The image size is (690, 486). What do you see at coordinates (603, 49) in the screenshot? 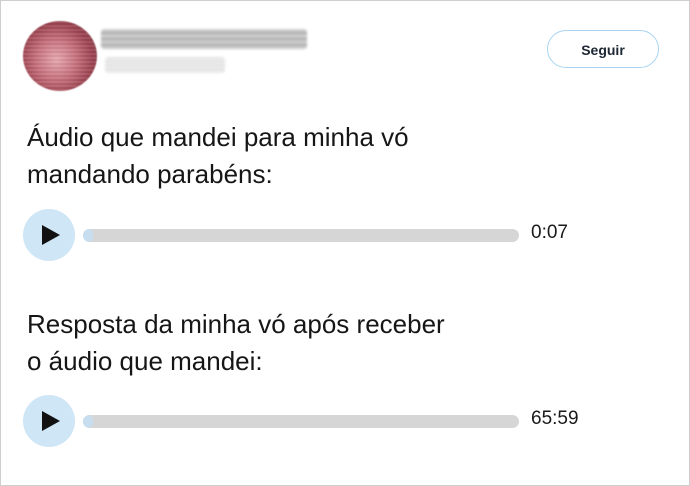
I see `follow-button: Seguir` at bounding box center [603, 49].